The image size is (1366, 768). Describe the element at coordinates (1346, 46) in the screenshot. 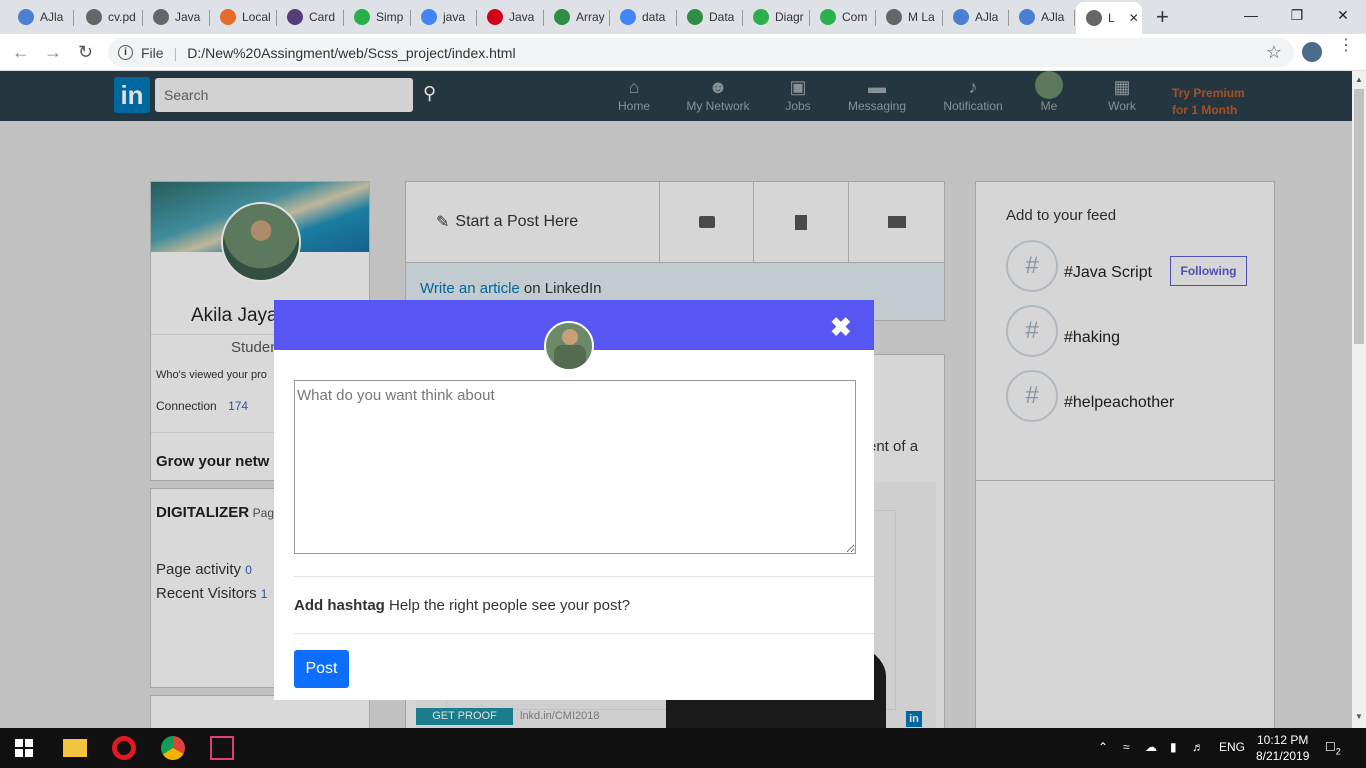

I see `menu-icon: ⋮` at that location.